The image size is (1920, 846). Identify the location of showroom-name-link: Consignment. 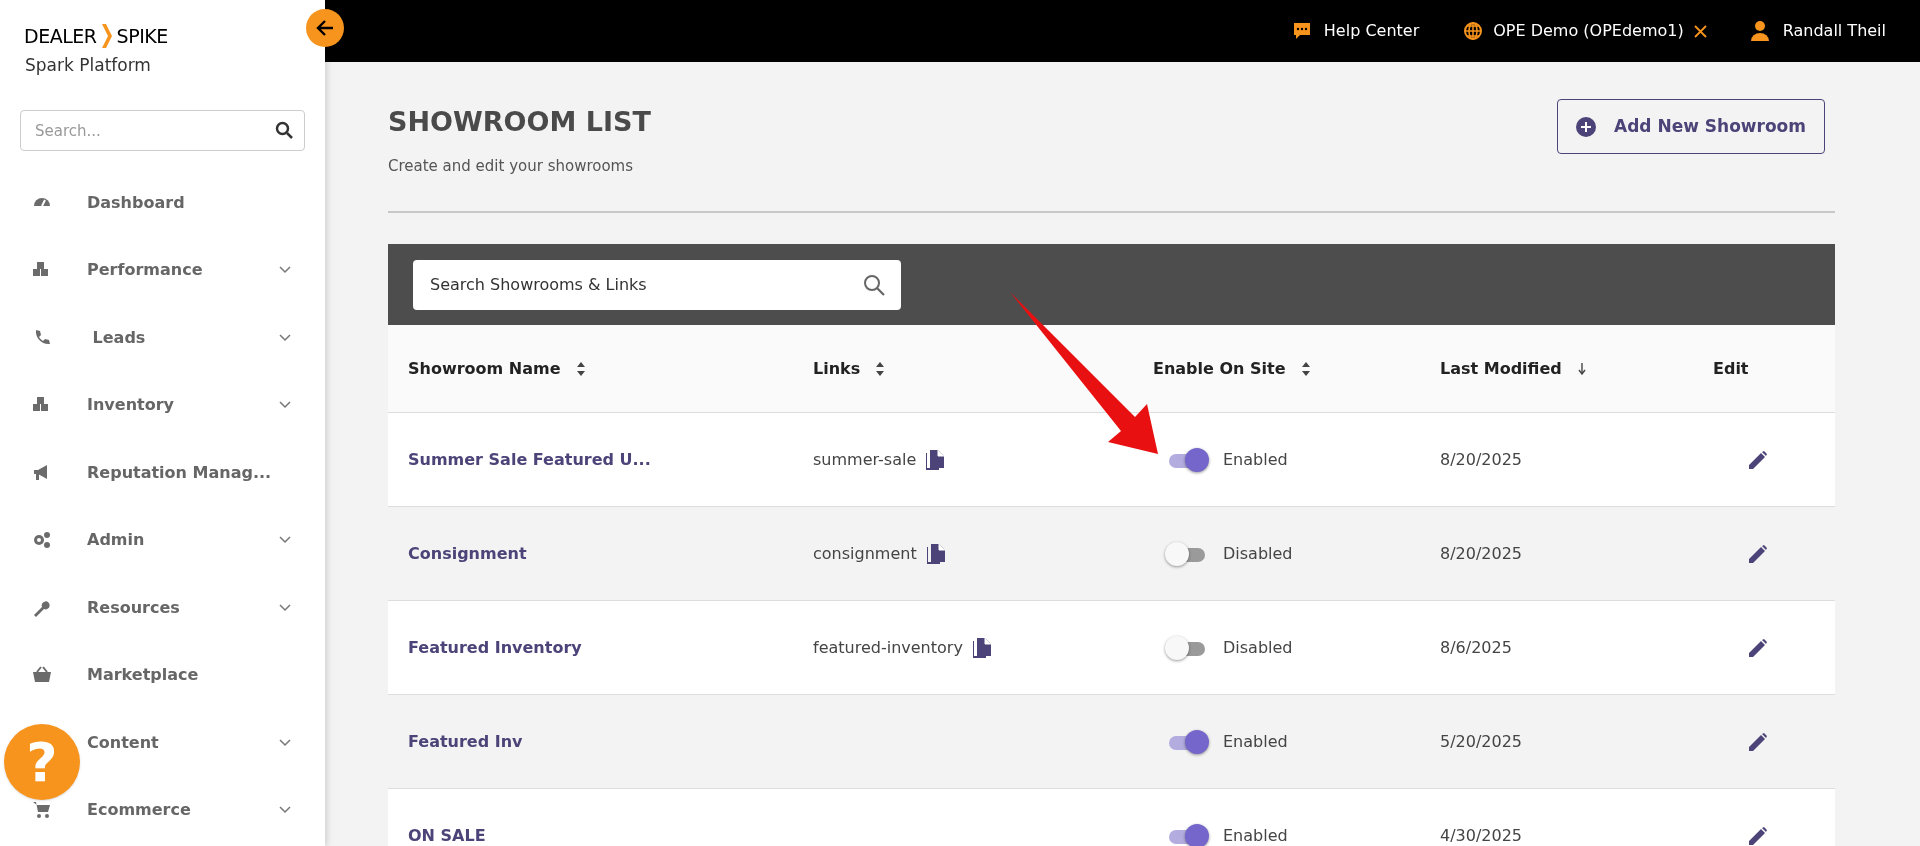
(610, 553).